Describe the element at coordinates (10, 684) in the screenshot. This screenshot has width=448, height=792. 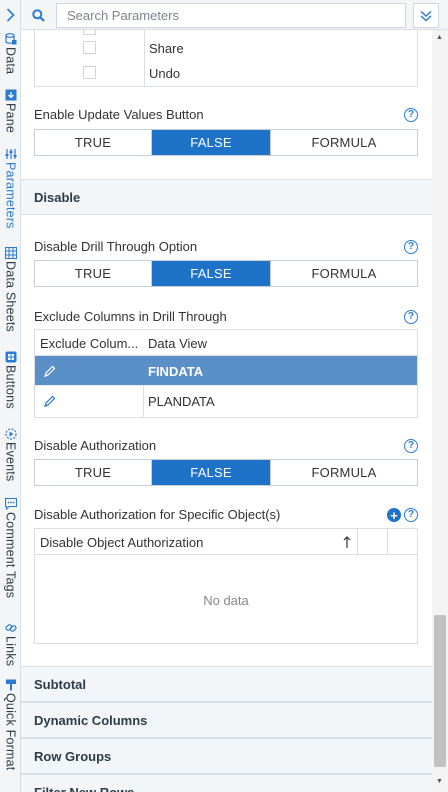
I see `format-icon` at that location.